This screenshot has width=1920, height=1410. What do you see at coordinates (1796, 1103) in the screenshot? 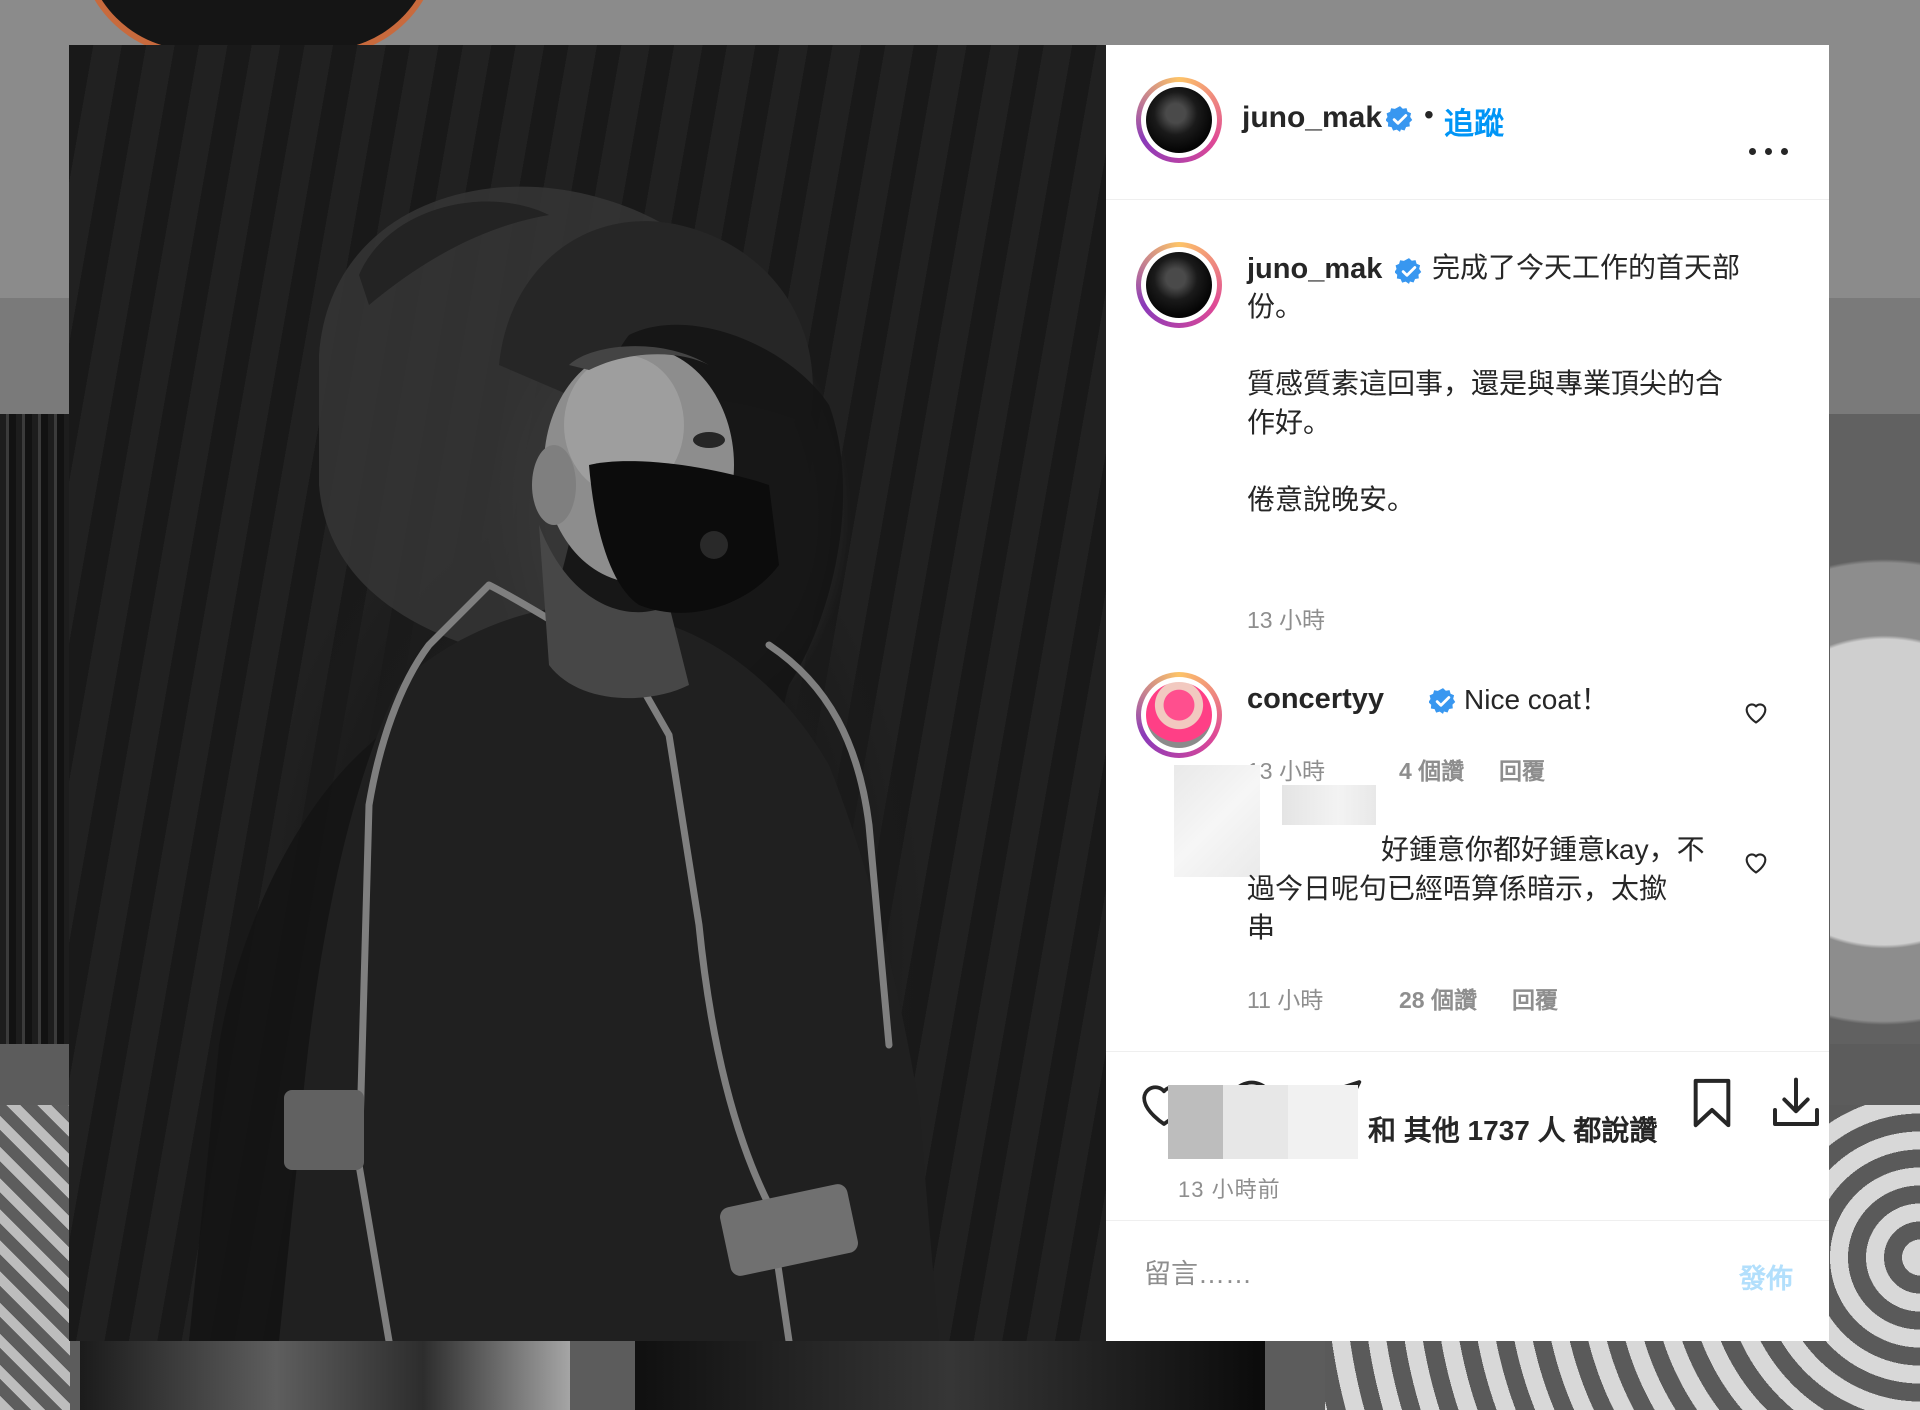
I see `download-icon` at bounding box center [1796, 1103].